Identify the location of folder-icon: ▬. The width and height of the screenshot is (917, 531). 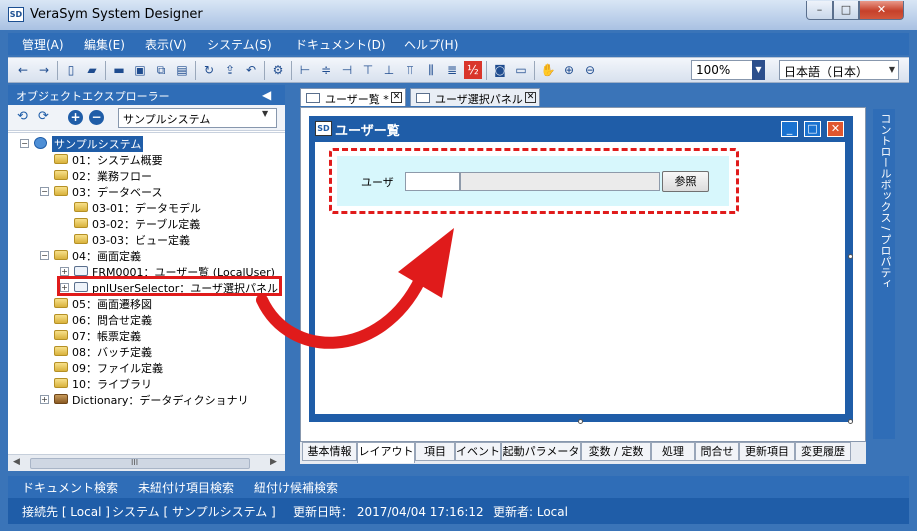
(119, 70).